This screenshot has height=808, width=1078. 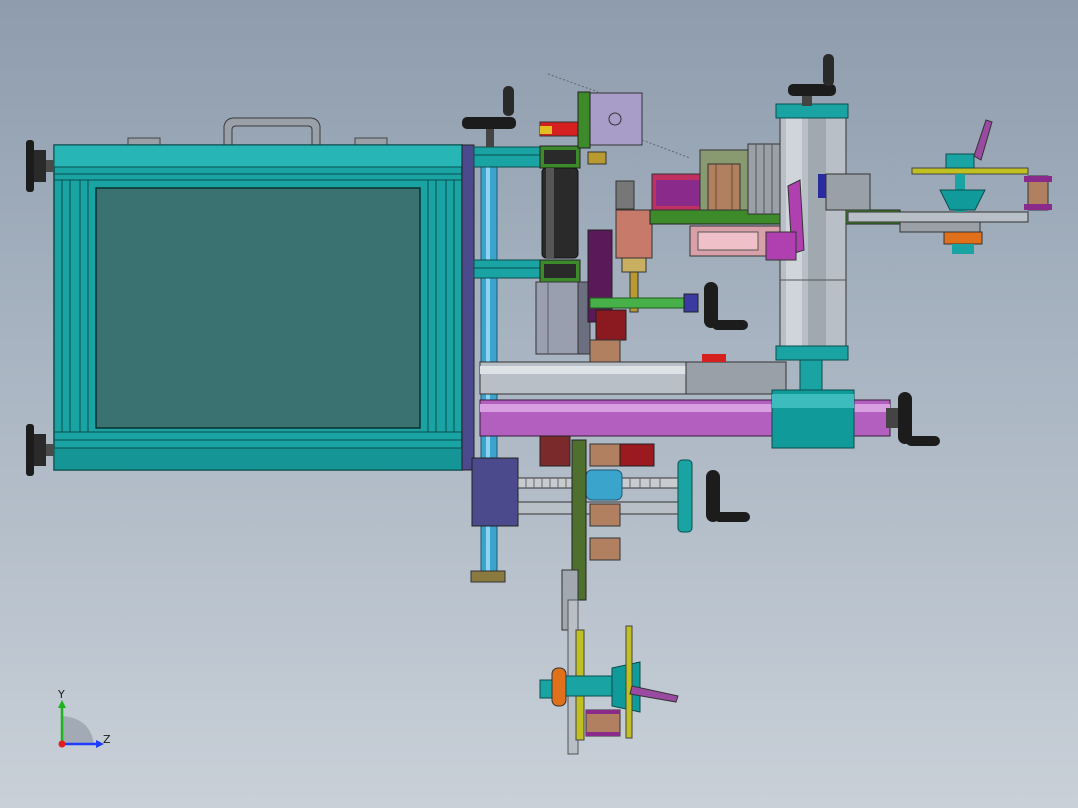 I want to click on triad-y-label: Y, so click(x=61, y=694).